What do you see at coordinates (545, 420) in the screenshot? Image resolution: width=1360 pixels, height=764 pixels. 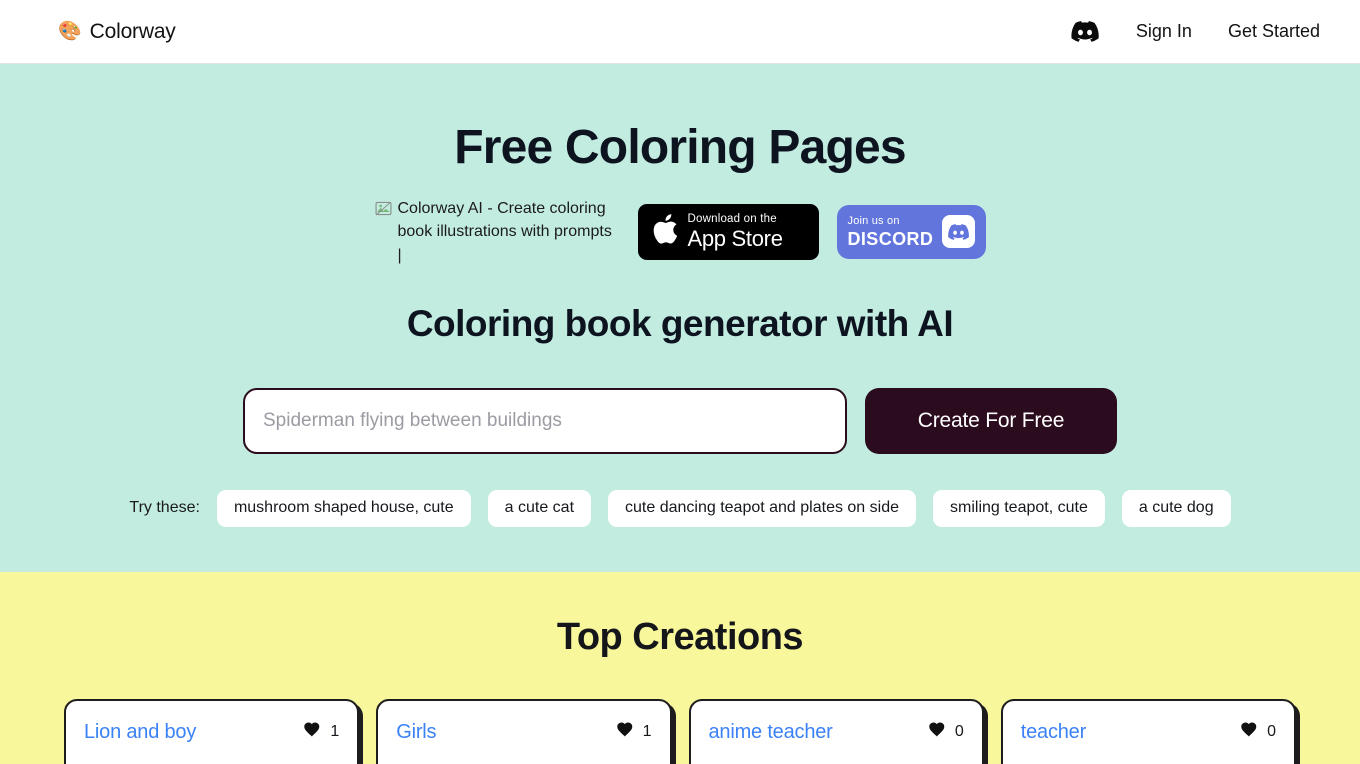 I see `prompt-input` at bounding box center [545, 420].